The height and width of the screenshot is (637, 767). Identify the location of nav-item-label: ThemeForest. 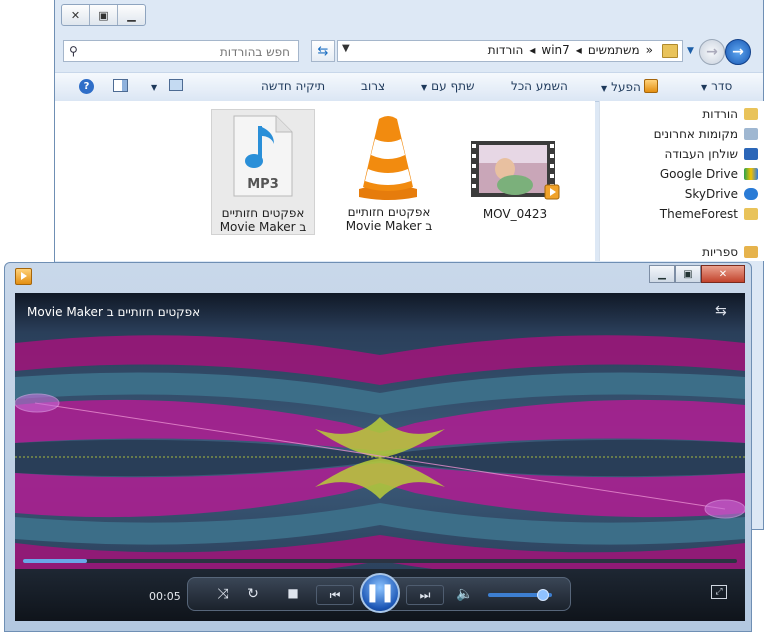
(698, 214).